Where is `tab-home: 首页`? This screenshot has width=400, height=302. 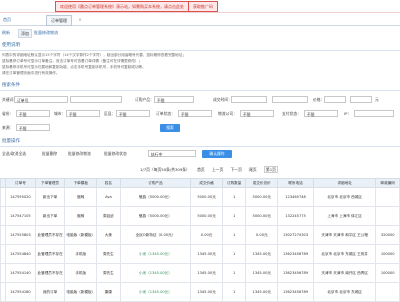
tab-home: 首页 is located at coordinates (7, 19).